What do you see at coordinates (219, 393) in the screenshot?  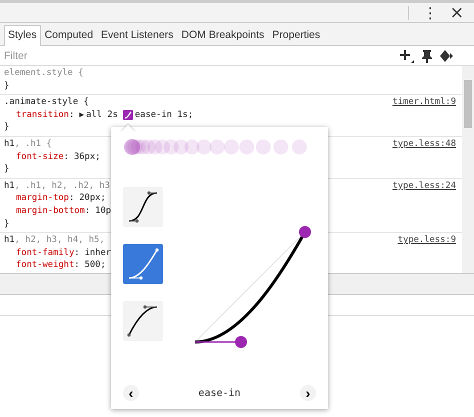 I see `preset-name: ease-in` at bounding box center [219, 393].